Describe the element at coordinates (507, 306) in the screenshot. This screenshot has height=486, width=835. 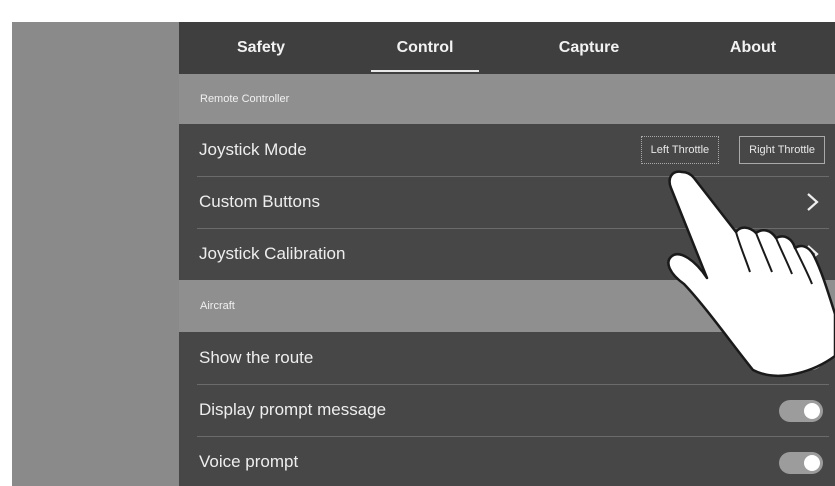
I see `section-header-aircraft: Aircraft` at that location.